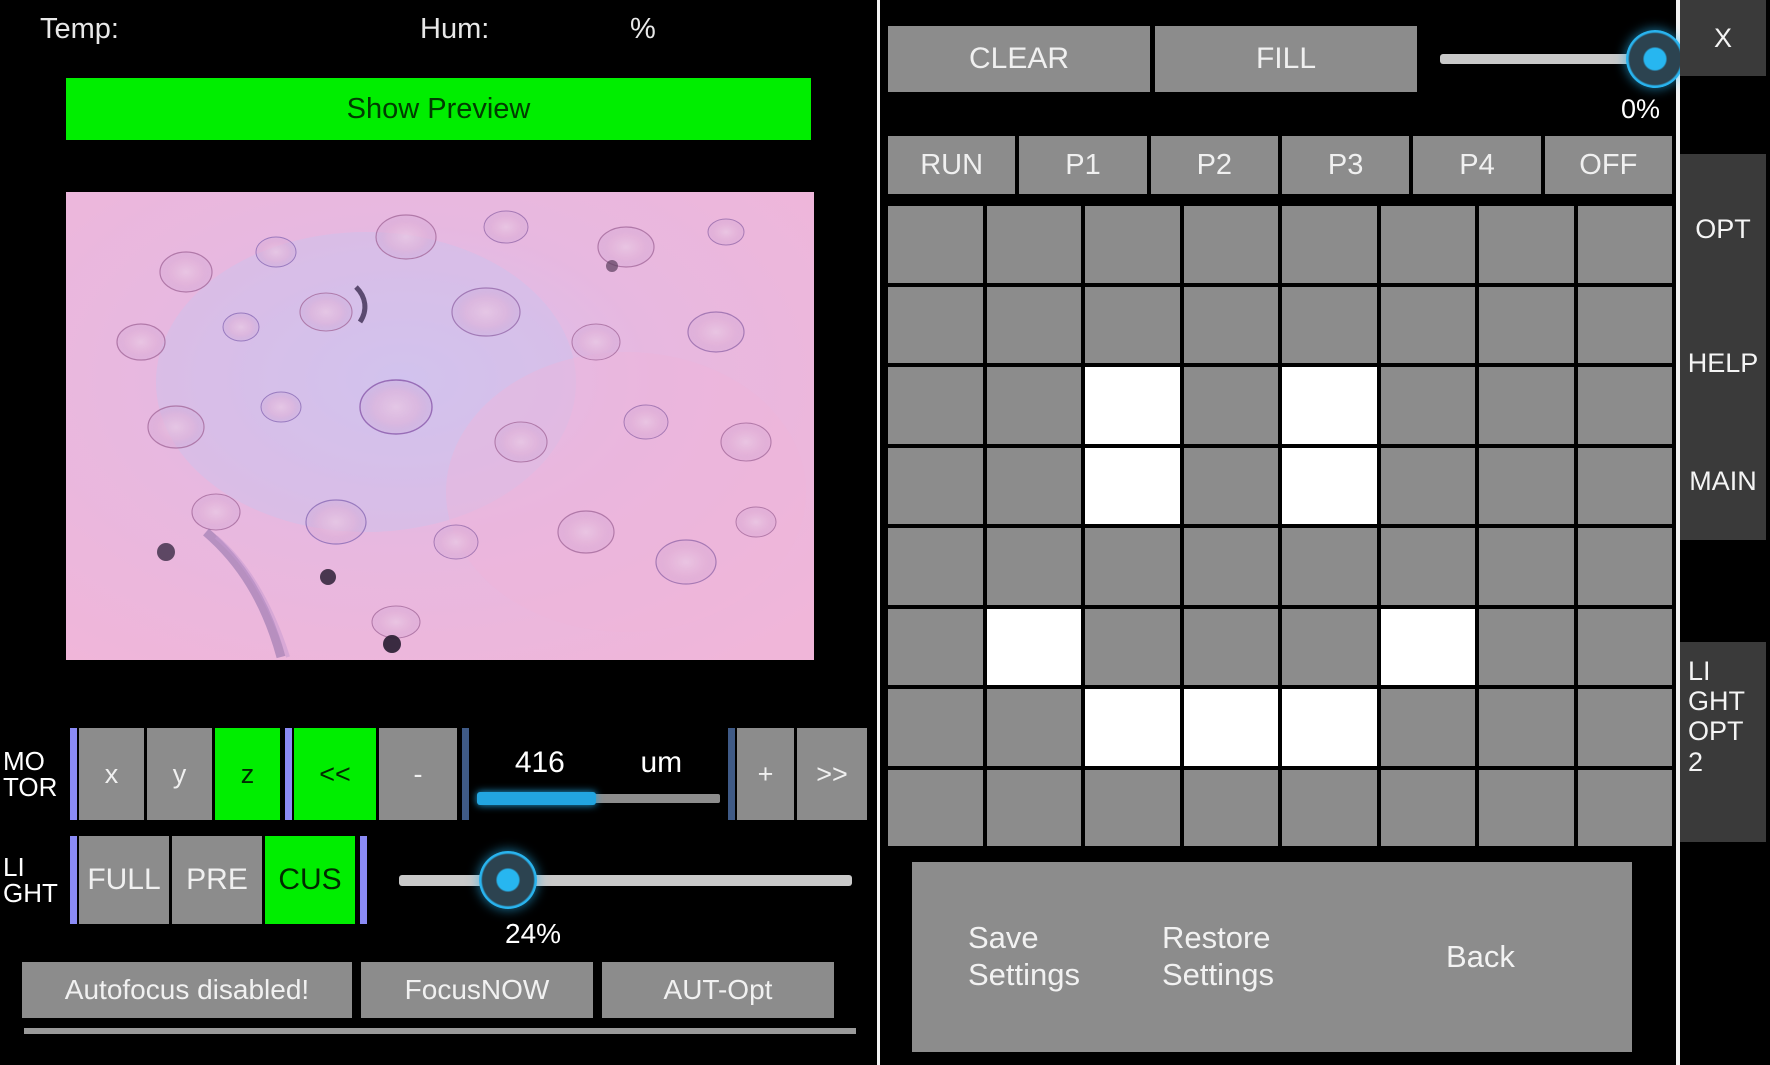 The height and width of the screenshot is (1065, 1770). I want to click on led-cell-r1-c4, so click(1329, 324).